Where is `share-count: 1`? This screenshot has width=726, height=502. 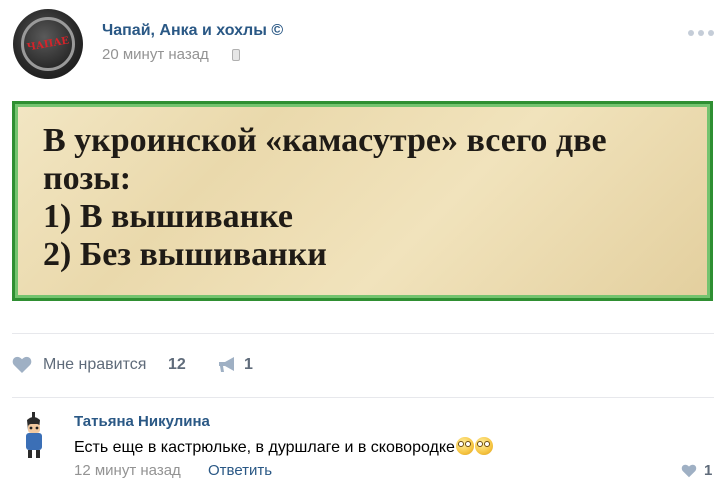 share-count: 1 is located at coordinates (248, 365).